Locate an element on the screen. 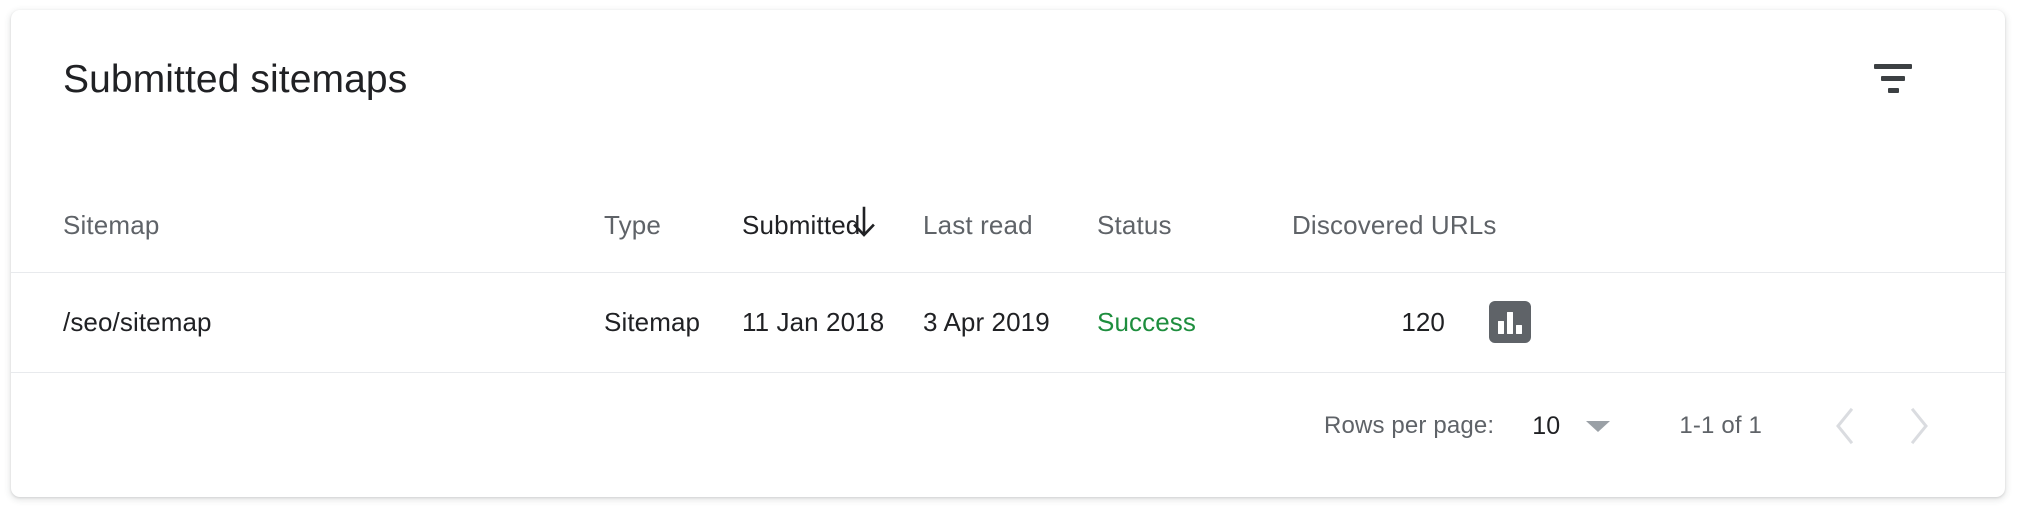 Image resolution: width=2021 pixels, height=510 pixels. next-page-button is located at coordinates (1919, 426).